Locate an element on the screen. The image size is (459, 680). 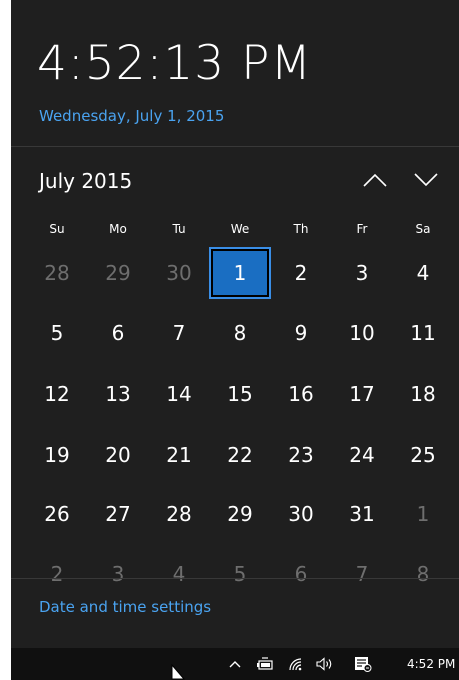
calendar-day-number: 9 is located at coordinates (301, 333).